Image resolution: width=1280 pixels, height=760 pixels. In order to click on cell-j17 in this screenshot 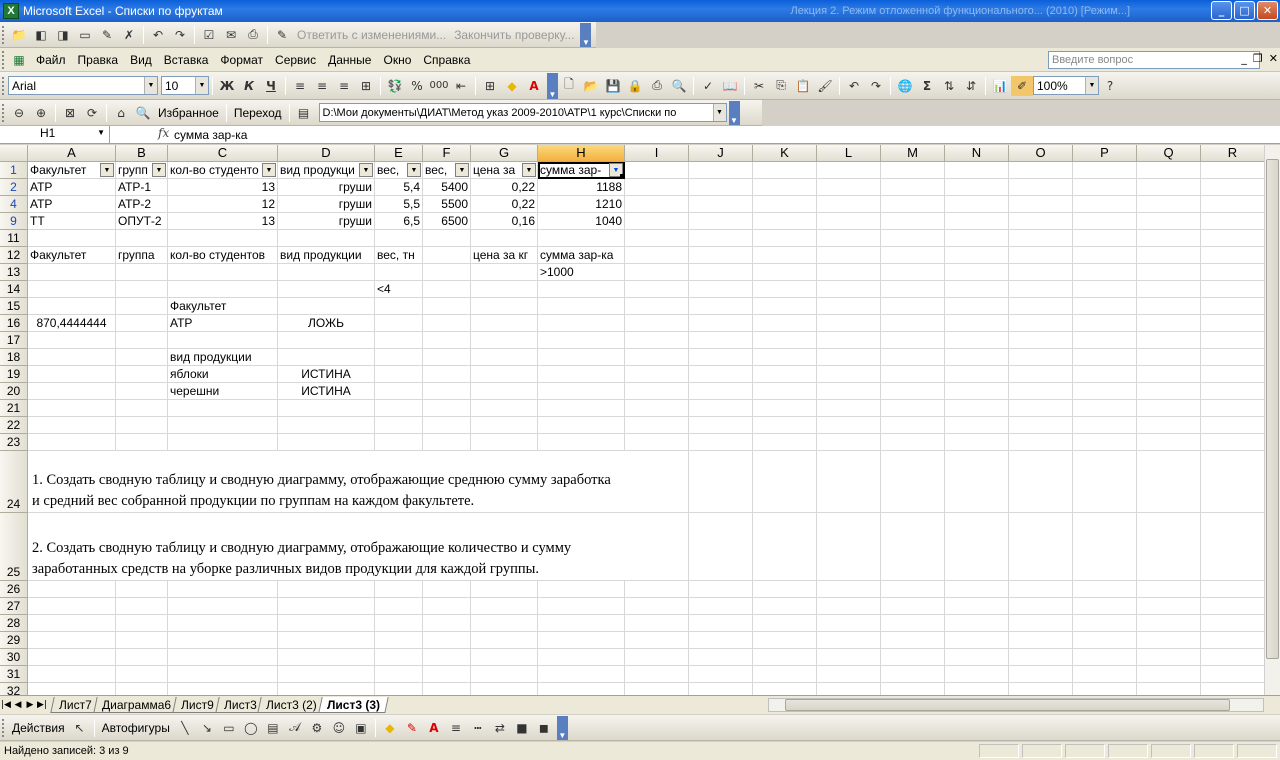, I will do `click(721, 340)`.